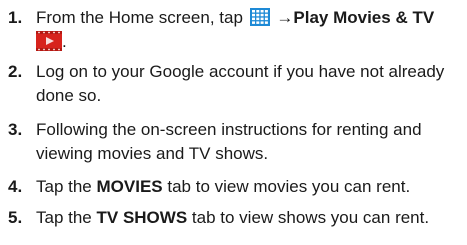 The image size is (467, 245). What do you see at coordinates (289, 186) in the screenshot?
I see `step-text-after: tab to view movies you can rent.` at bounding box center [289, 186].